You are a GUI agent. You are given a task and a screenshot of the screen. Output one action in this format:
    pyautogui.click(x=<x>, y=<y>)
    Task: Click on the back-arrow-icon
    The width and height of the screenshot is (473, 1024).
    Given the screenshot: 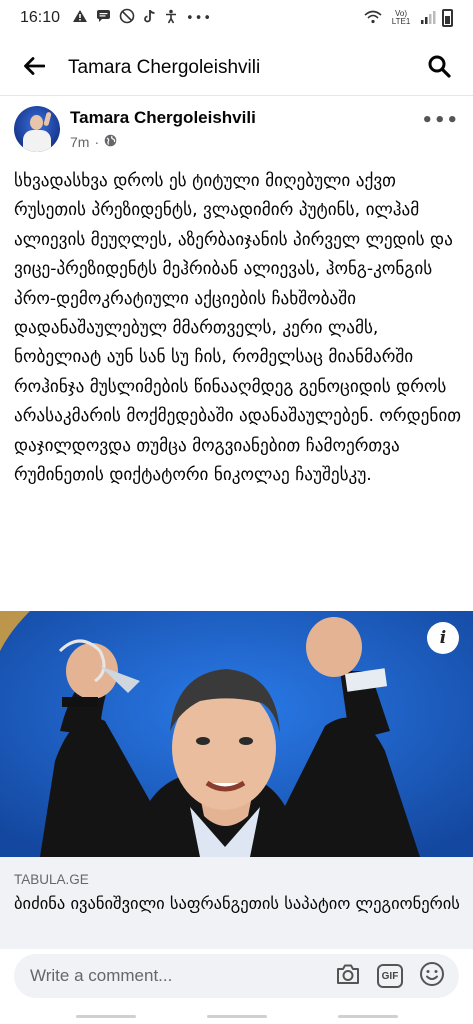 What is the action you would take?
    pyautogui.click(x=34, y=67)
    